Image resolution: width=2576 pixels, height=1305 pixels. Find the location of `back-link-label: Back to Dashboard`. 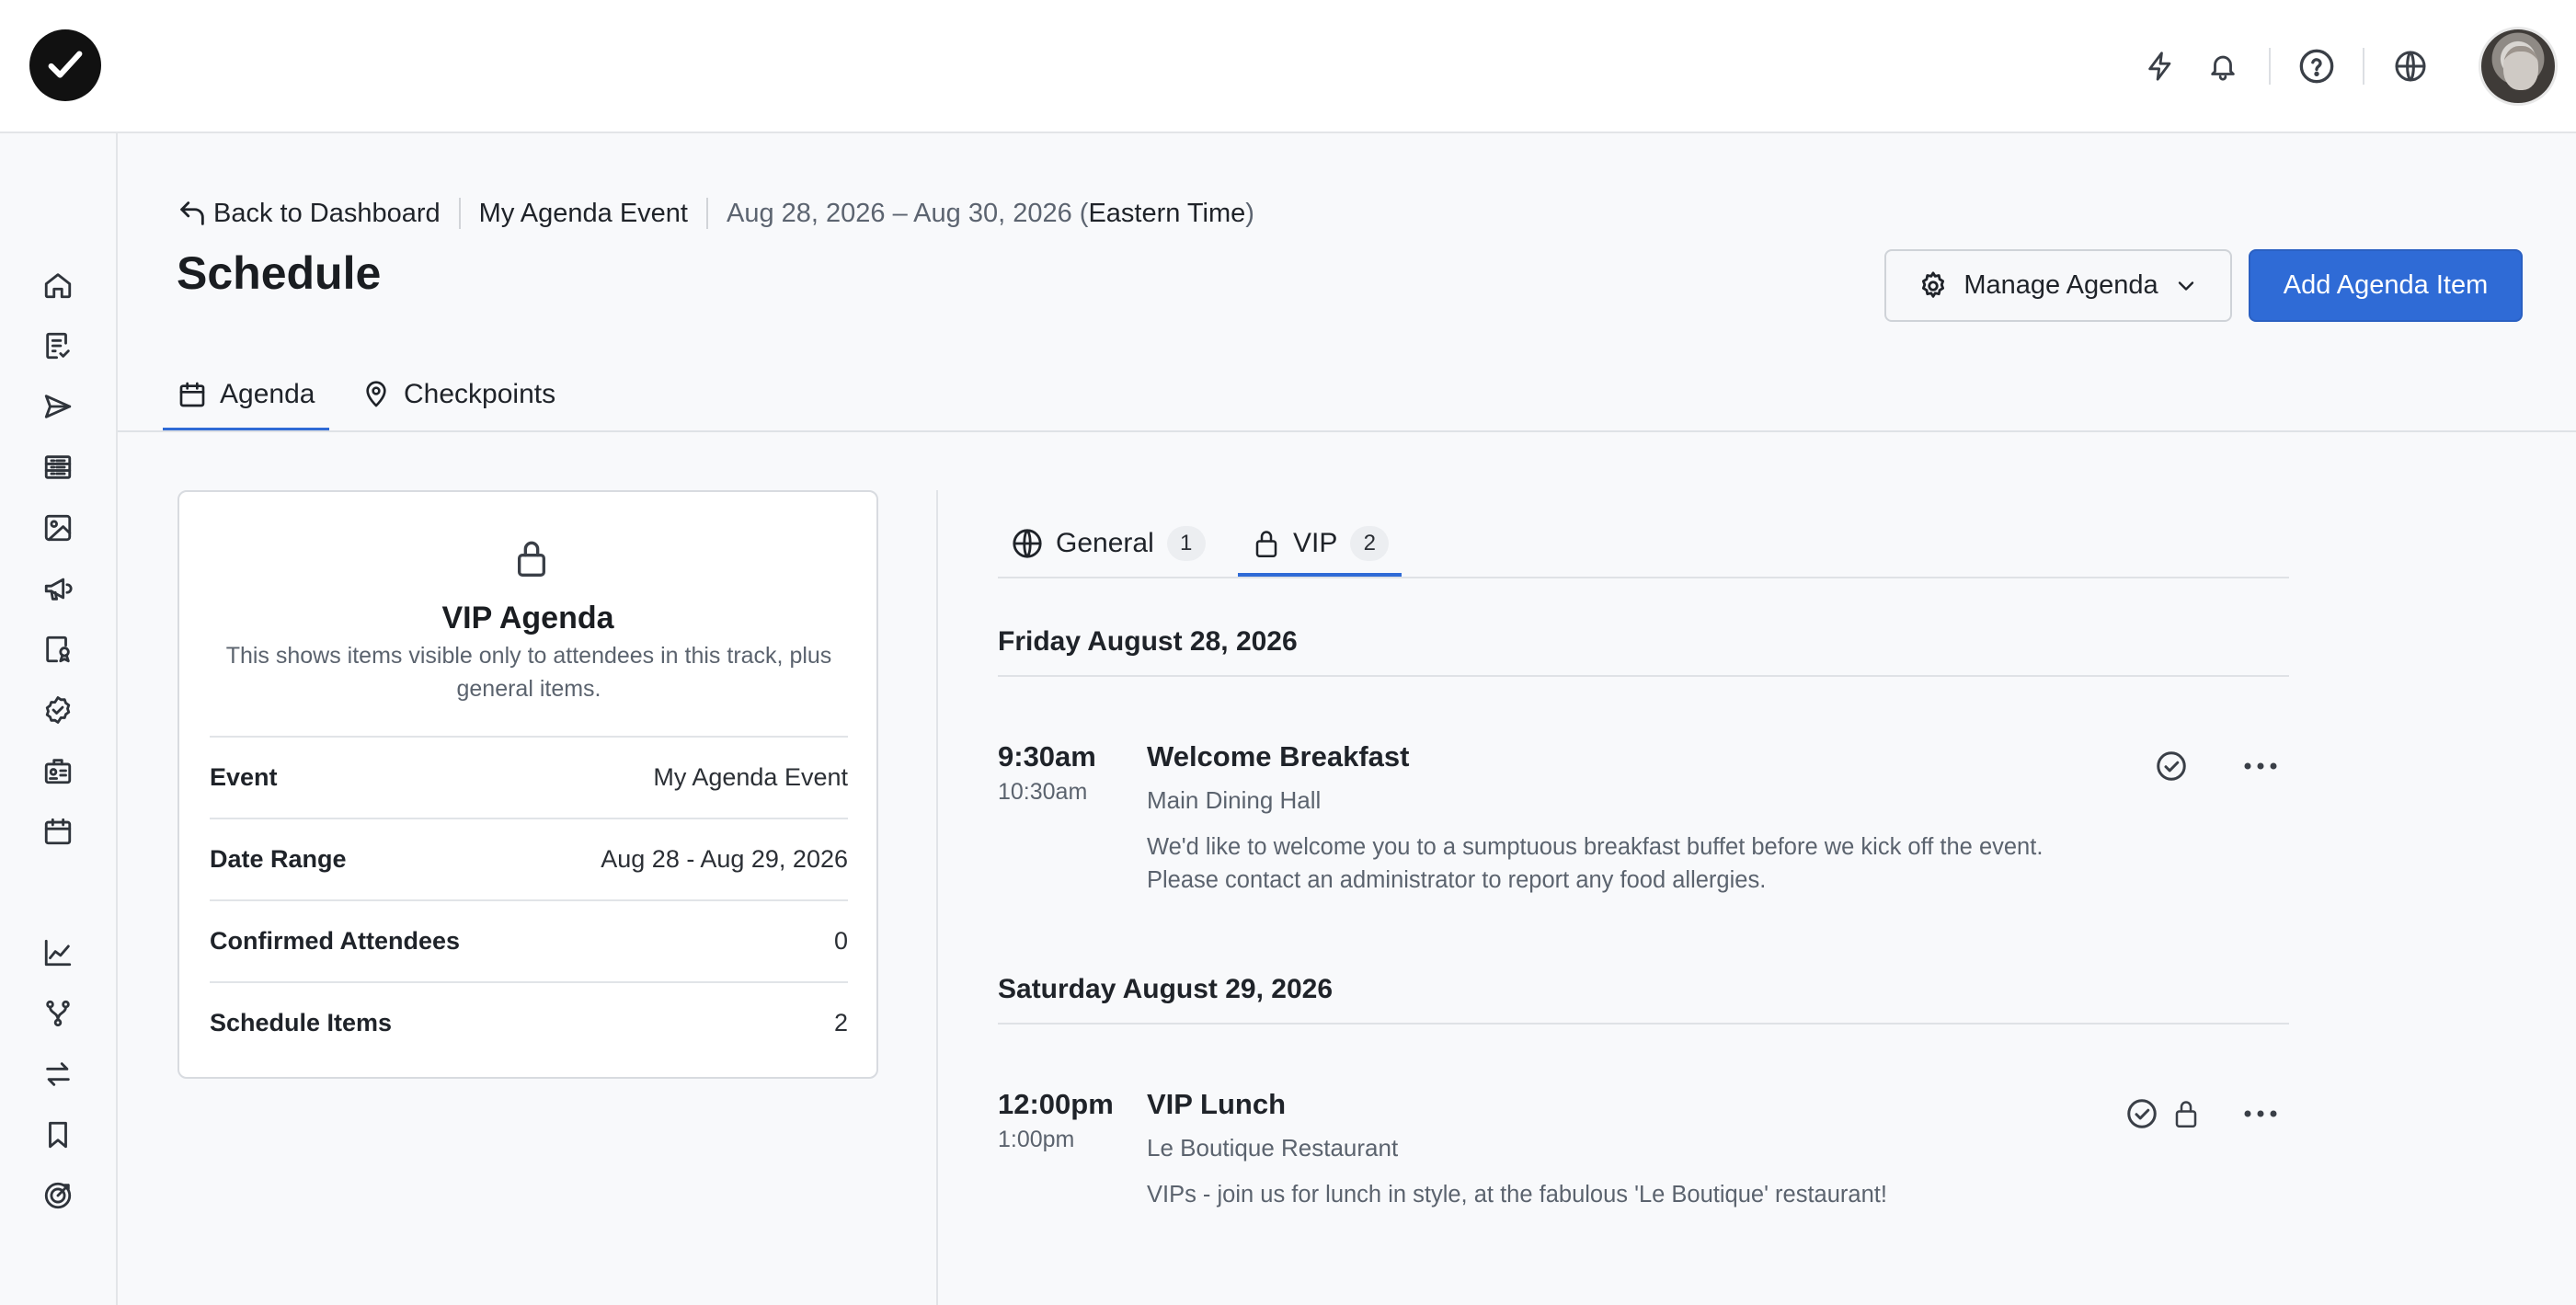

back-link-label: Back to Dashboard is located at coordinates (327, 213).